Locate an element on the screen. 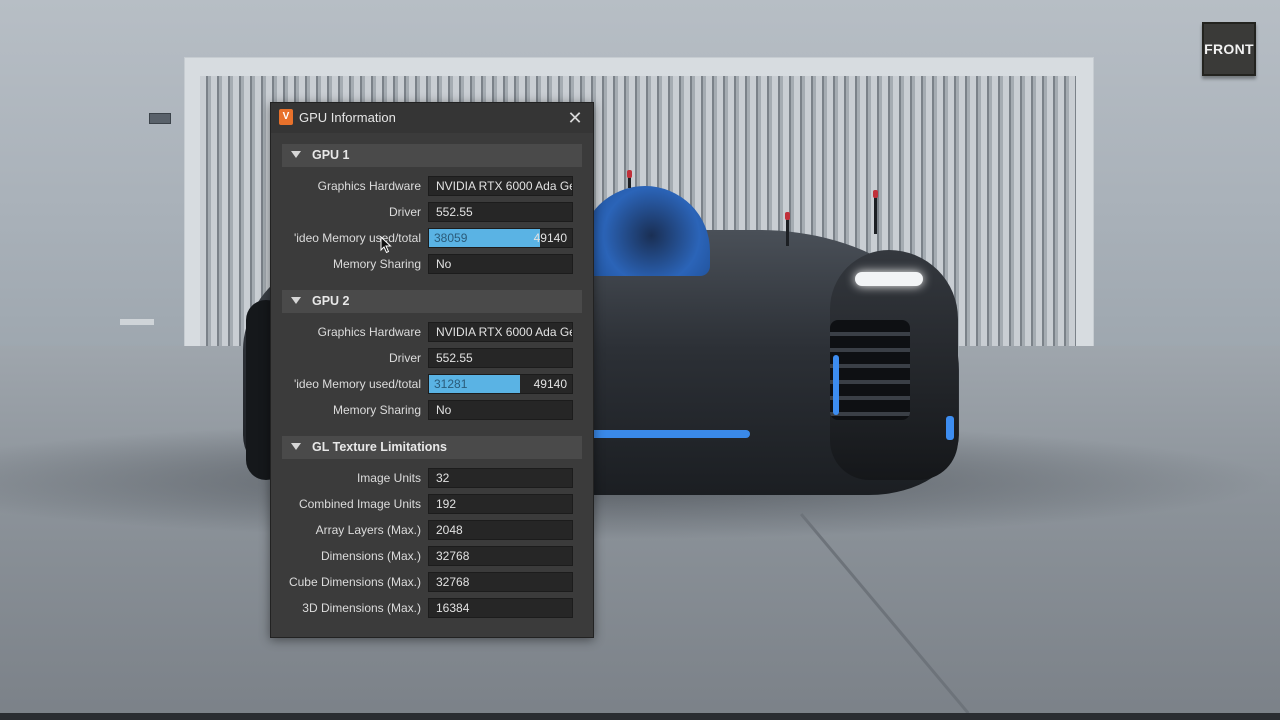 The width and height of the screenshot is (1280, 720). section-header-gpu-2: GPU 2 is located at coordinates (432, 301).